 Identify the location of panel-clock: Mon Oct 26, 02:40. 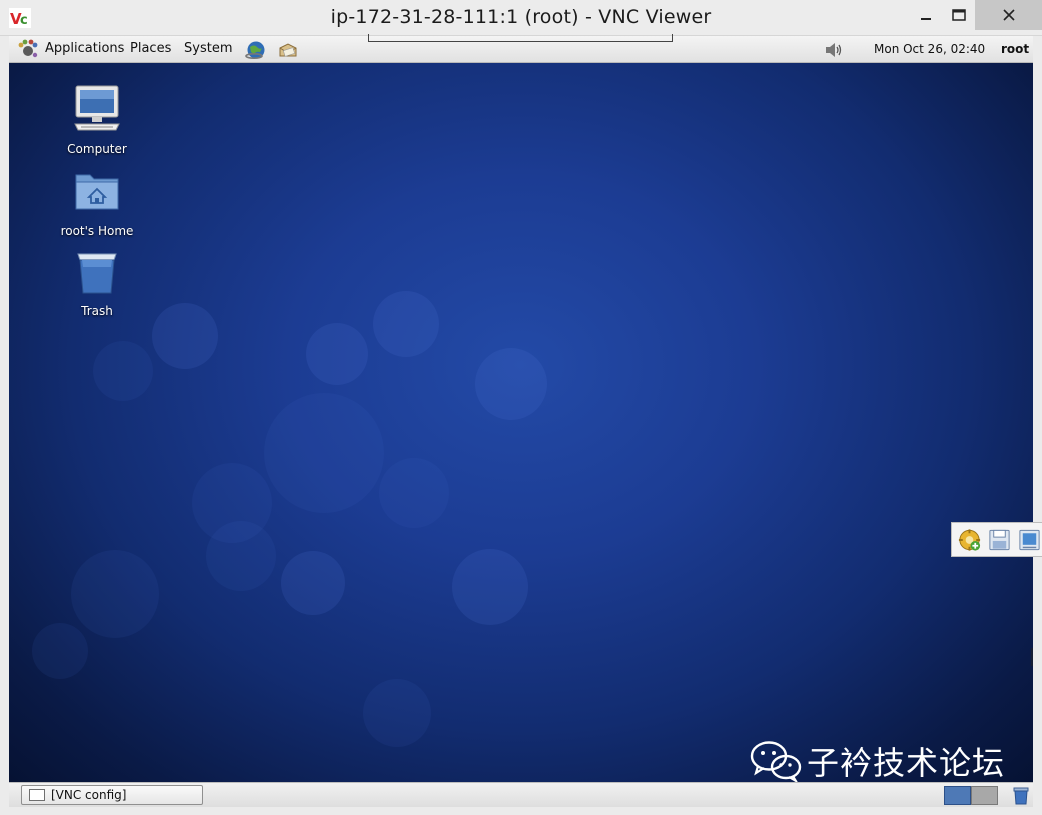
(929, 49).